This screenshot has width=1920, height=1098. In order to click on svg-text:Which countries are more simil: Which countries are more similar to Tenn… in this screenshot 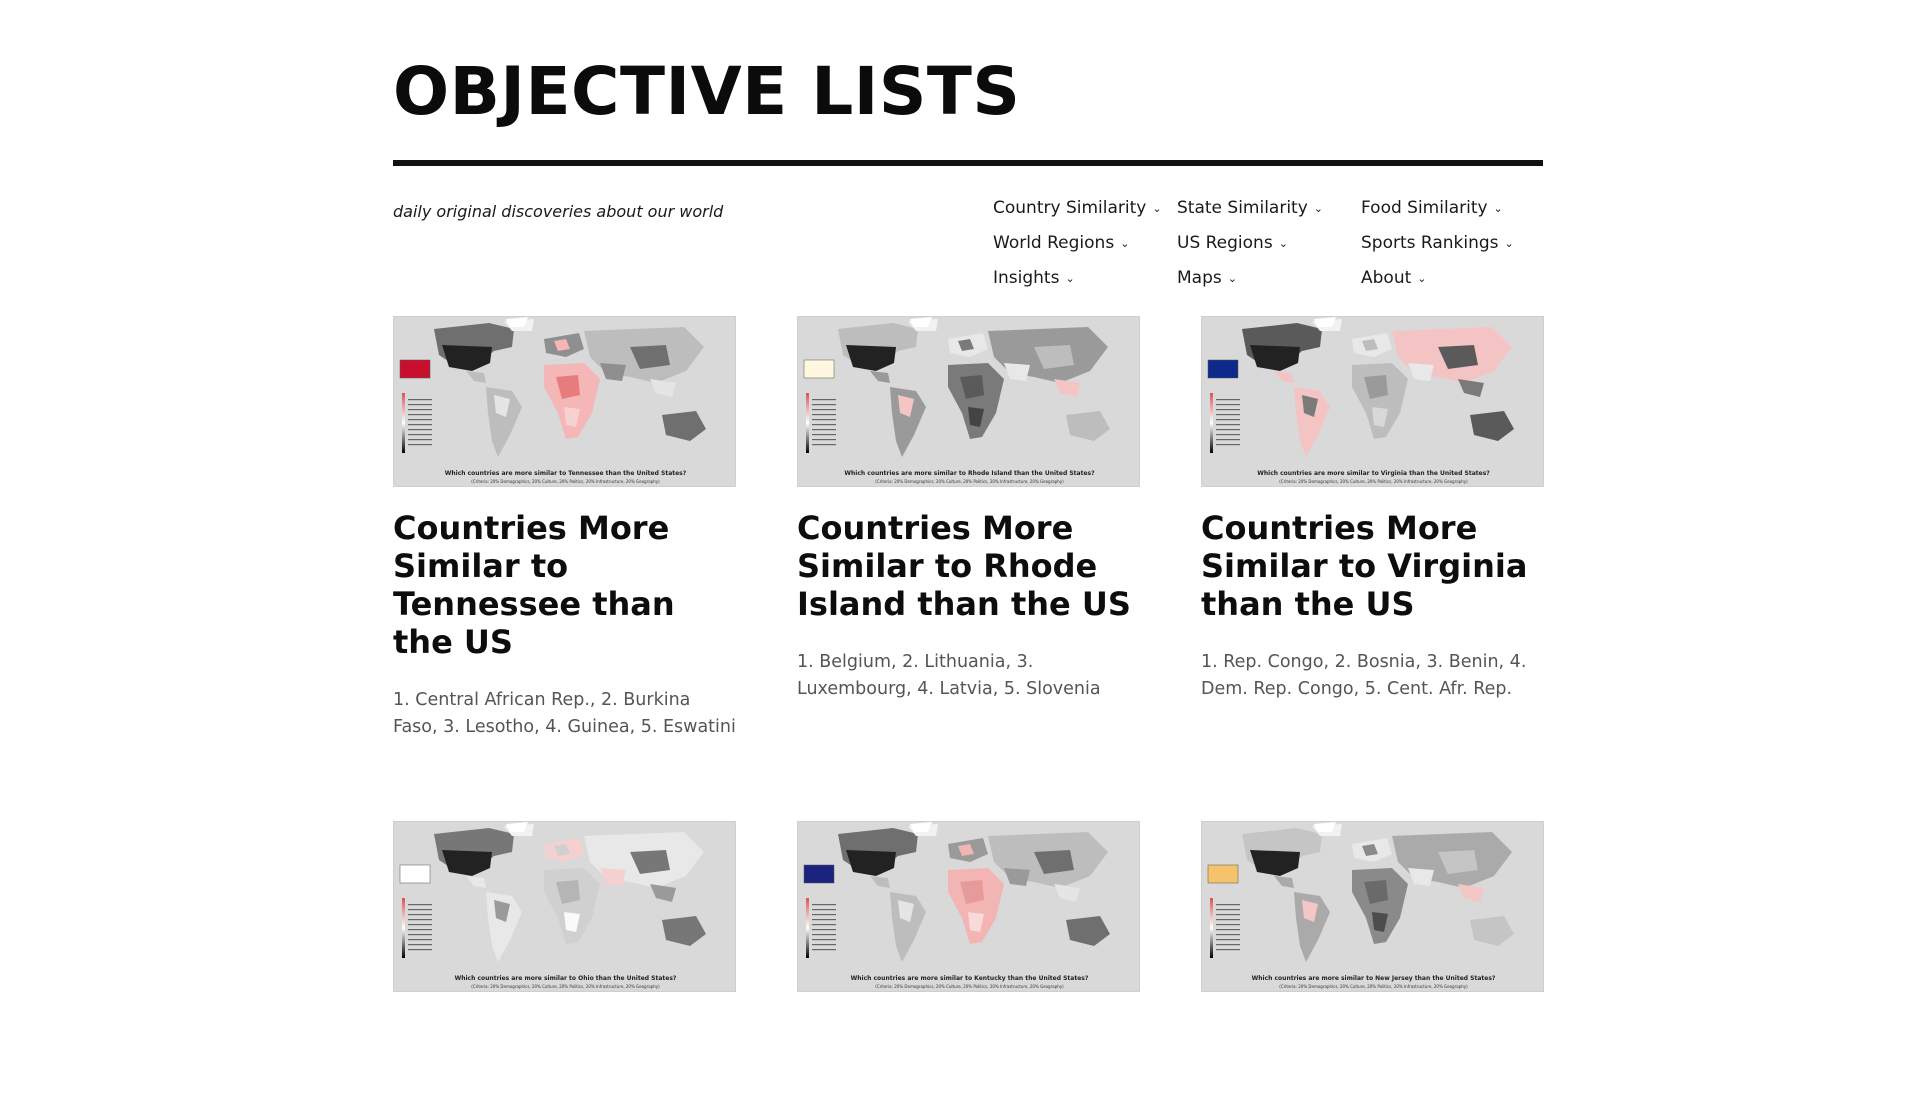, I will do `click(566, 473)`.